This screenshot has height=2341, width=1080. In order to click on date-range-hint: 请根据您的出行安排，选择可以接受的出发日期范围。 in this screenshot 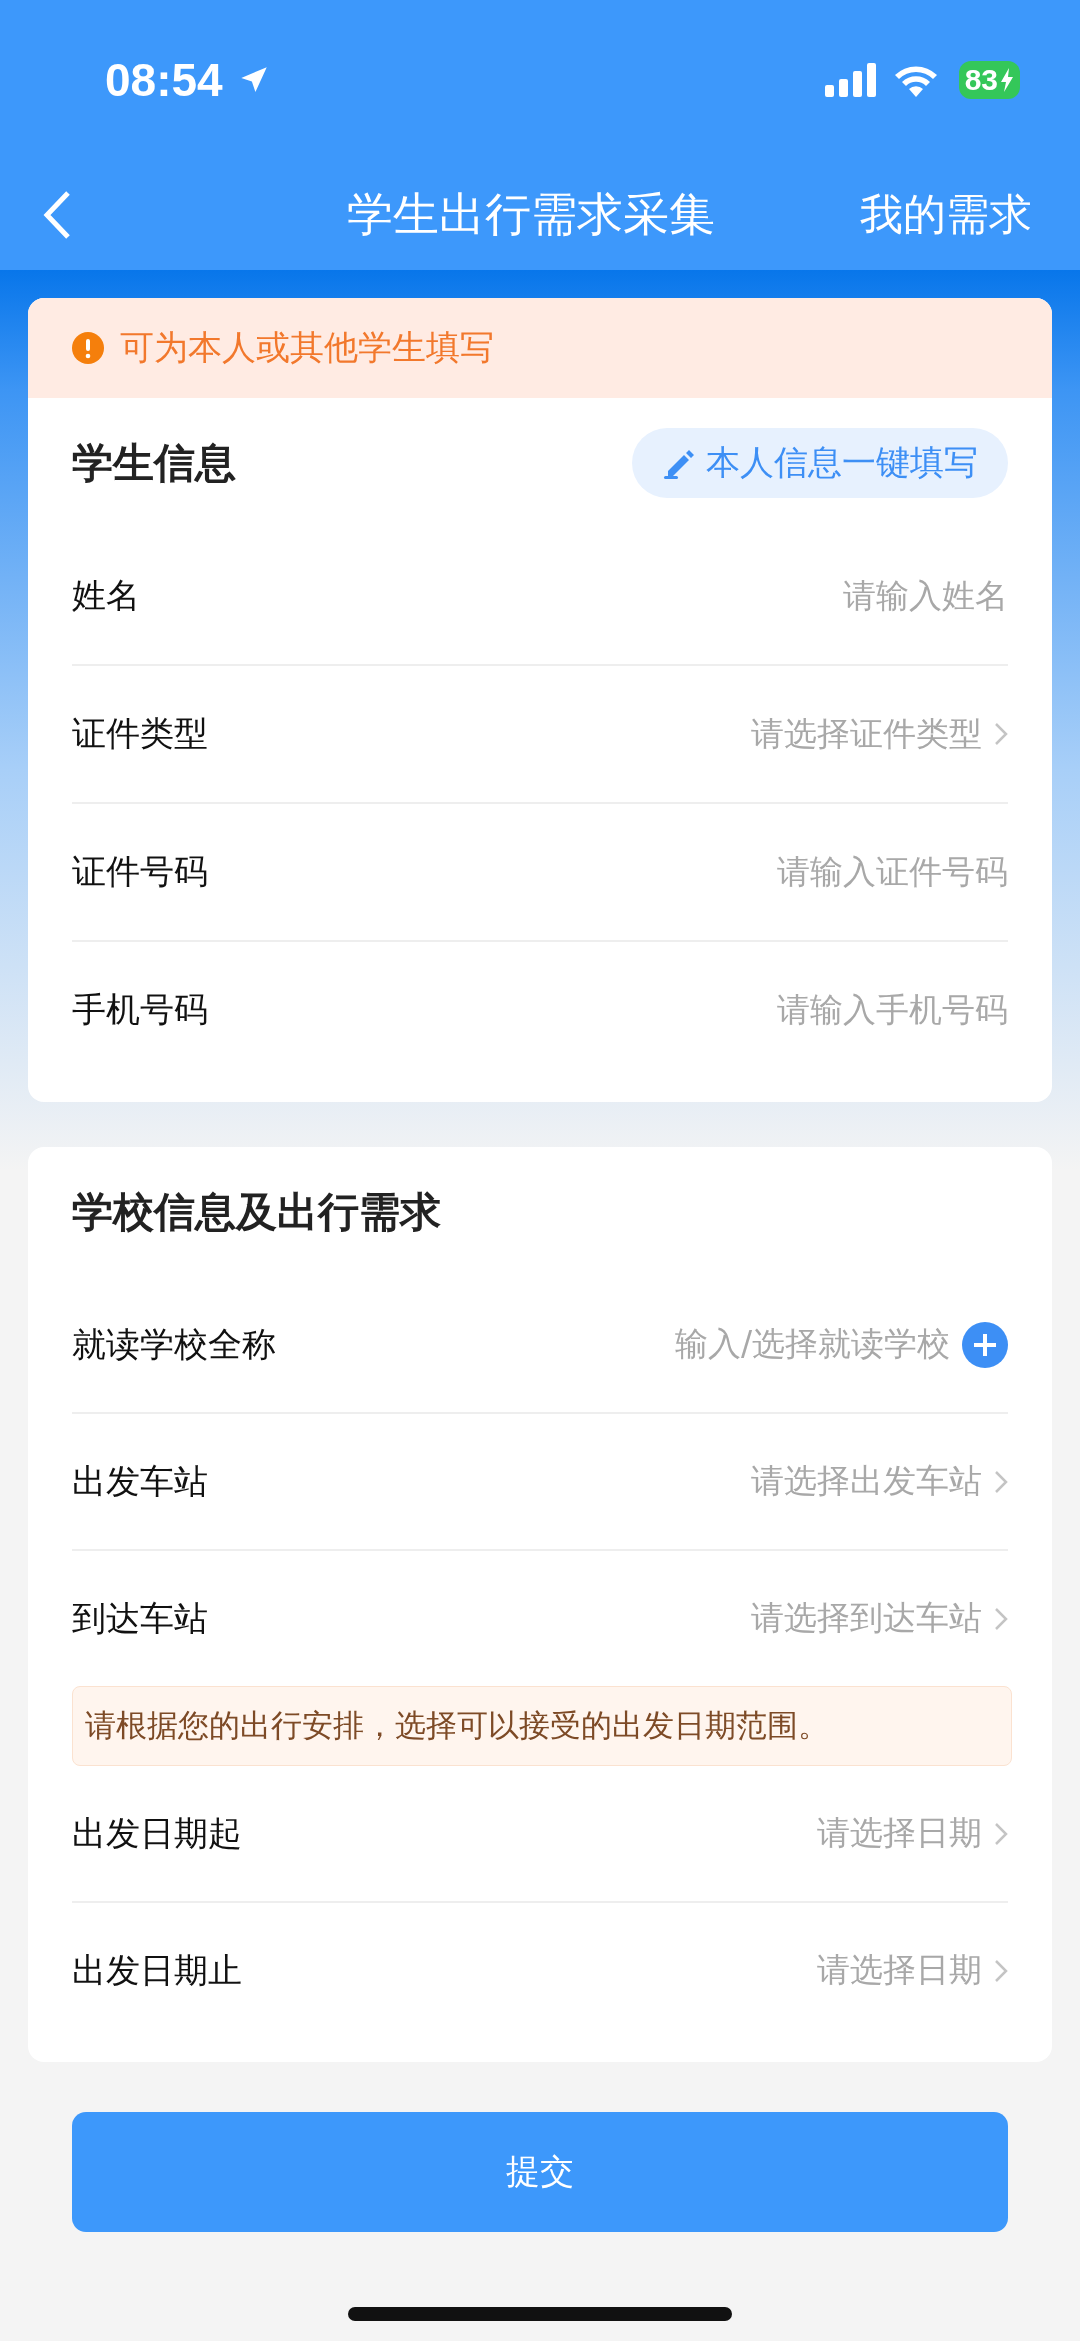, I will do `click(542, 1726)`.